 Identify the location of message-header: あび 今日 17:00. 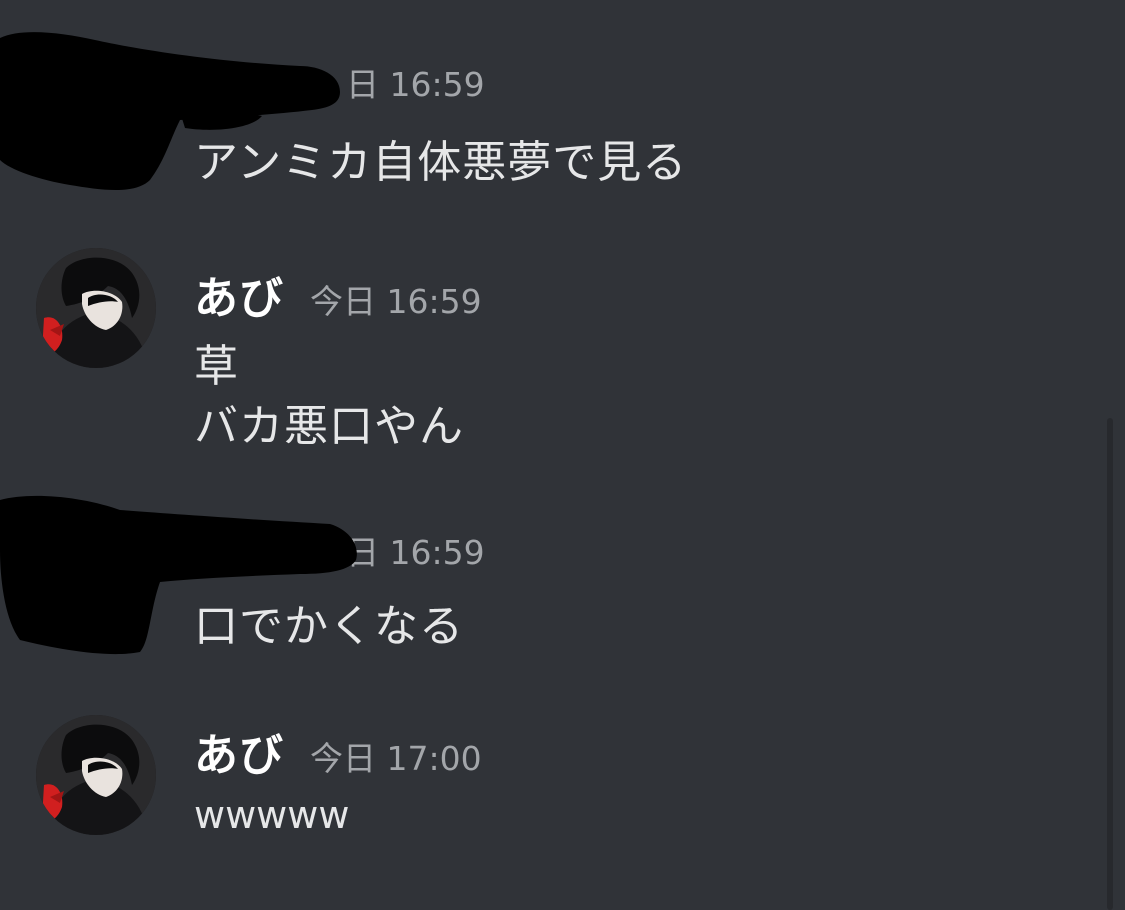
(338, 750).